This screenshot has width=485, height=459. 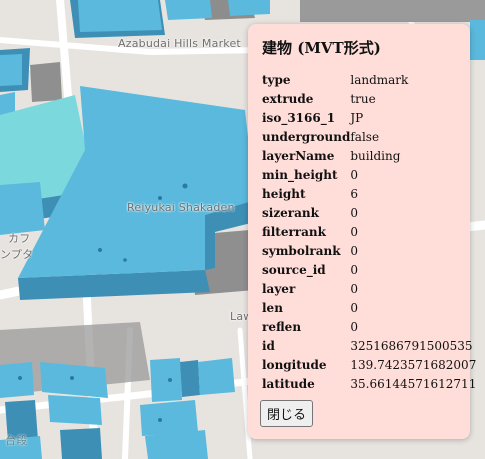 I want to click on property-key: filterrank, so click(x=294, y=231).